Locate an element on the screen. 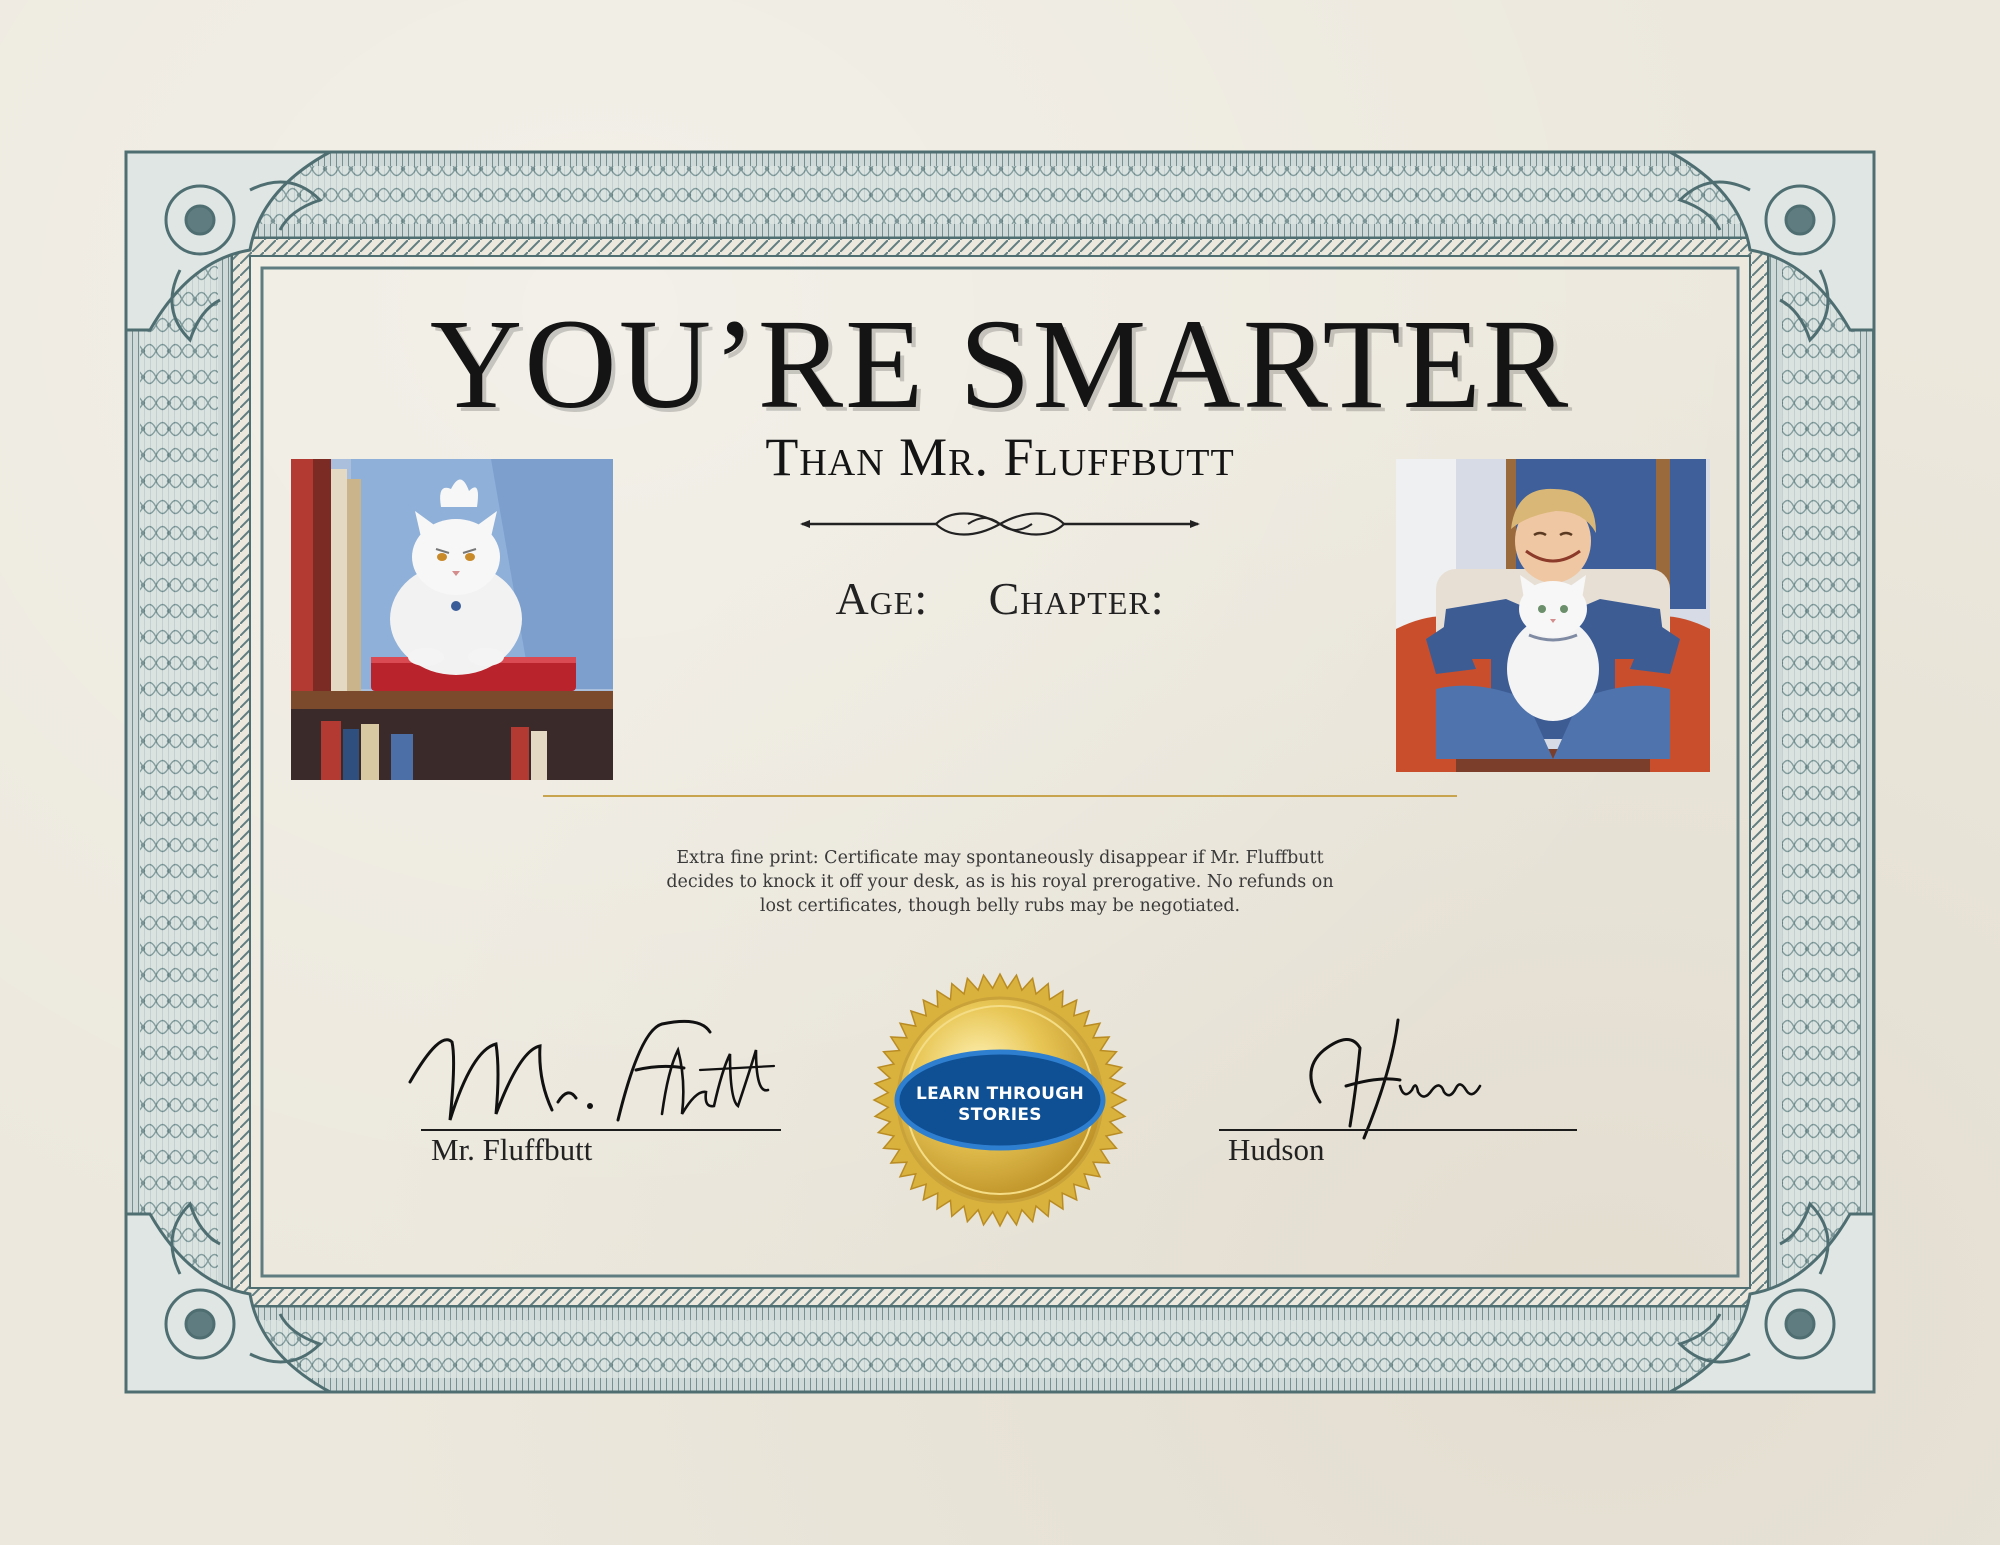 This screenshot has height=1545, width=2000. cat-on-bookshelf-image is located at coordinates (452, 619).